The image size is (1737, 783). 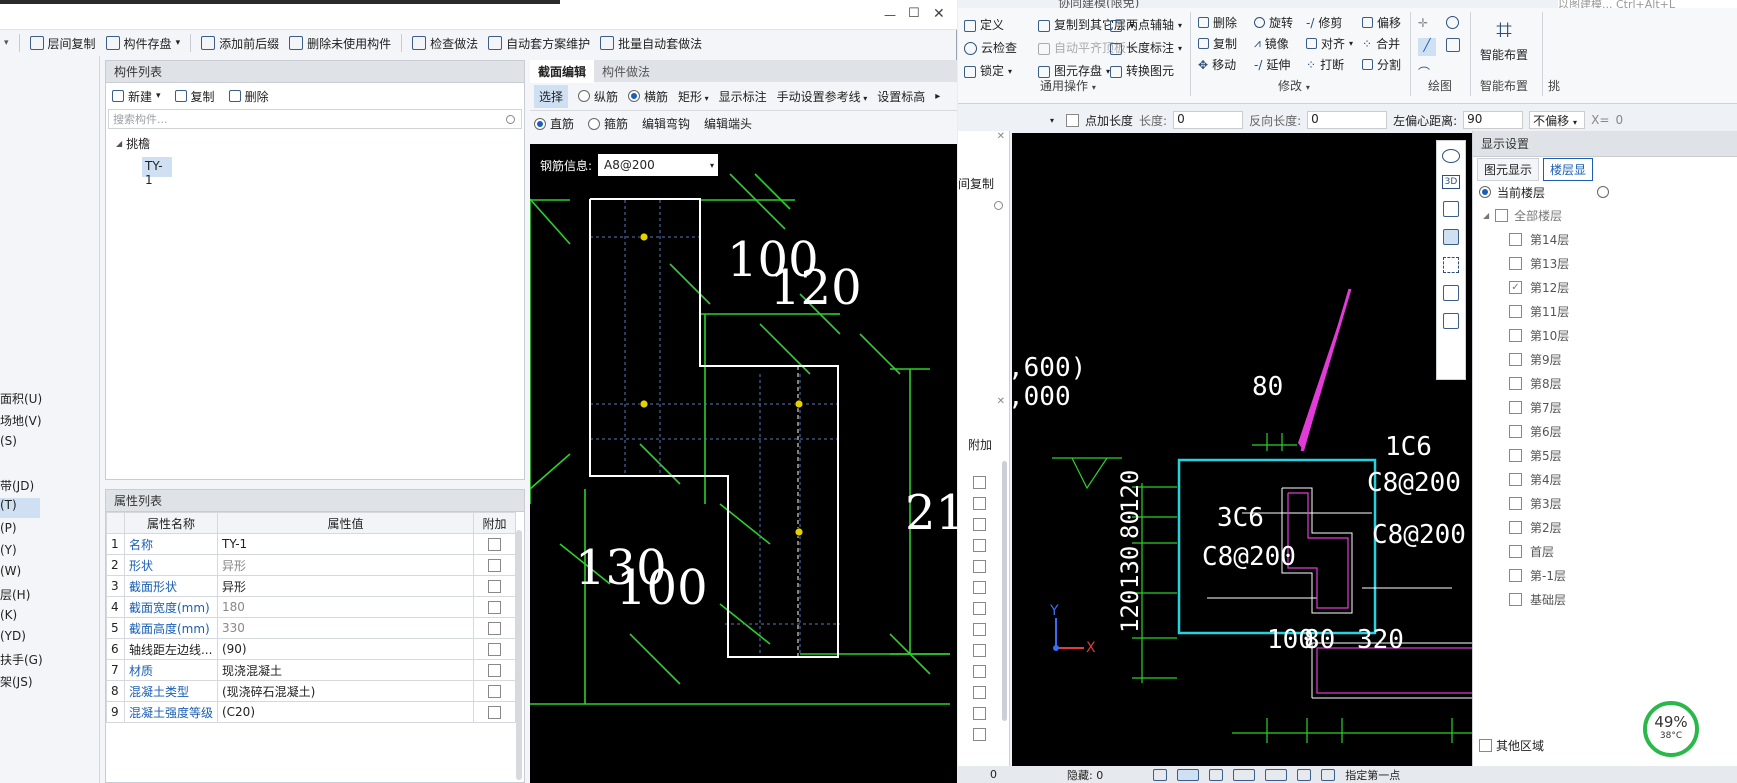 What do you see at coordinates (340, 43) in the screenshot?
I see `delete-unused-button: 删除未使用构件` at bounding box center [340, 43].